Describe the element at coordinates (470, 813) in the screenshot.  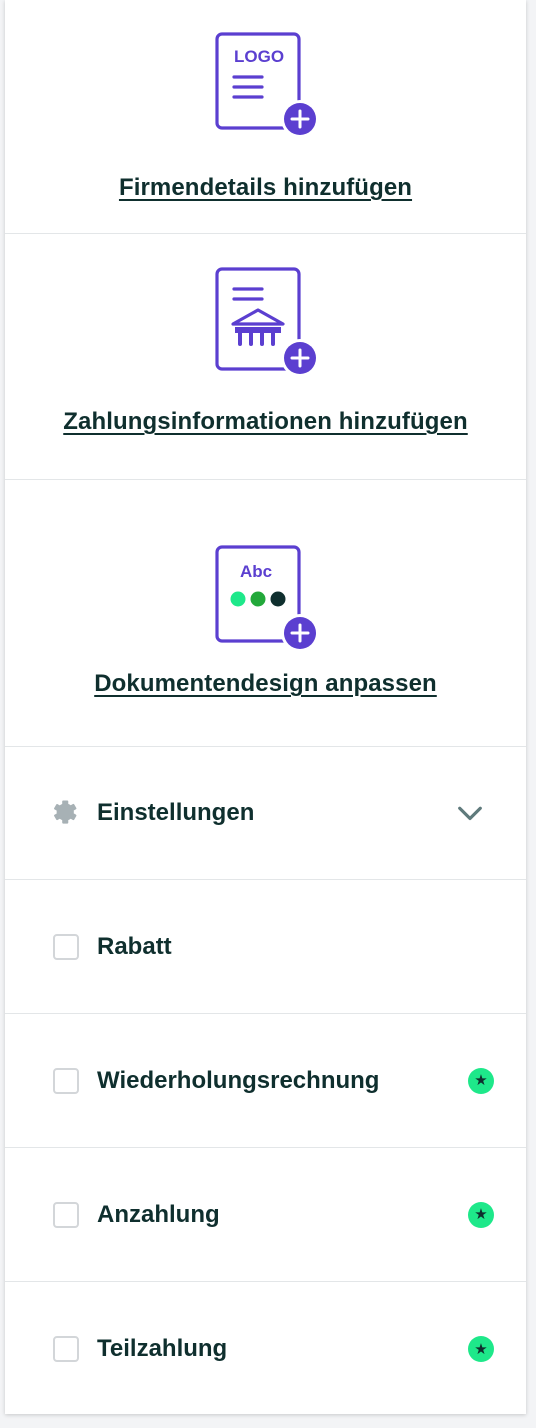
I see `chevron-down-icon` at that location.